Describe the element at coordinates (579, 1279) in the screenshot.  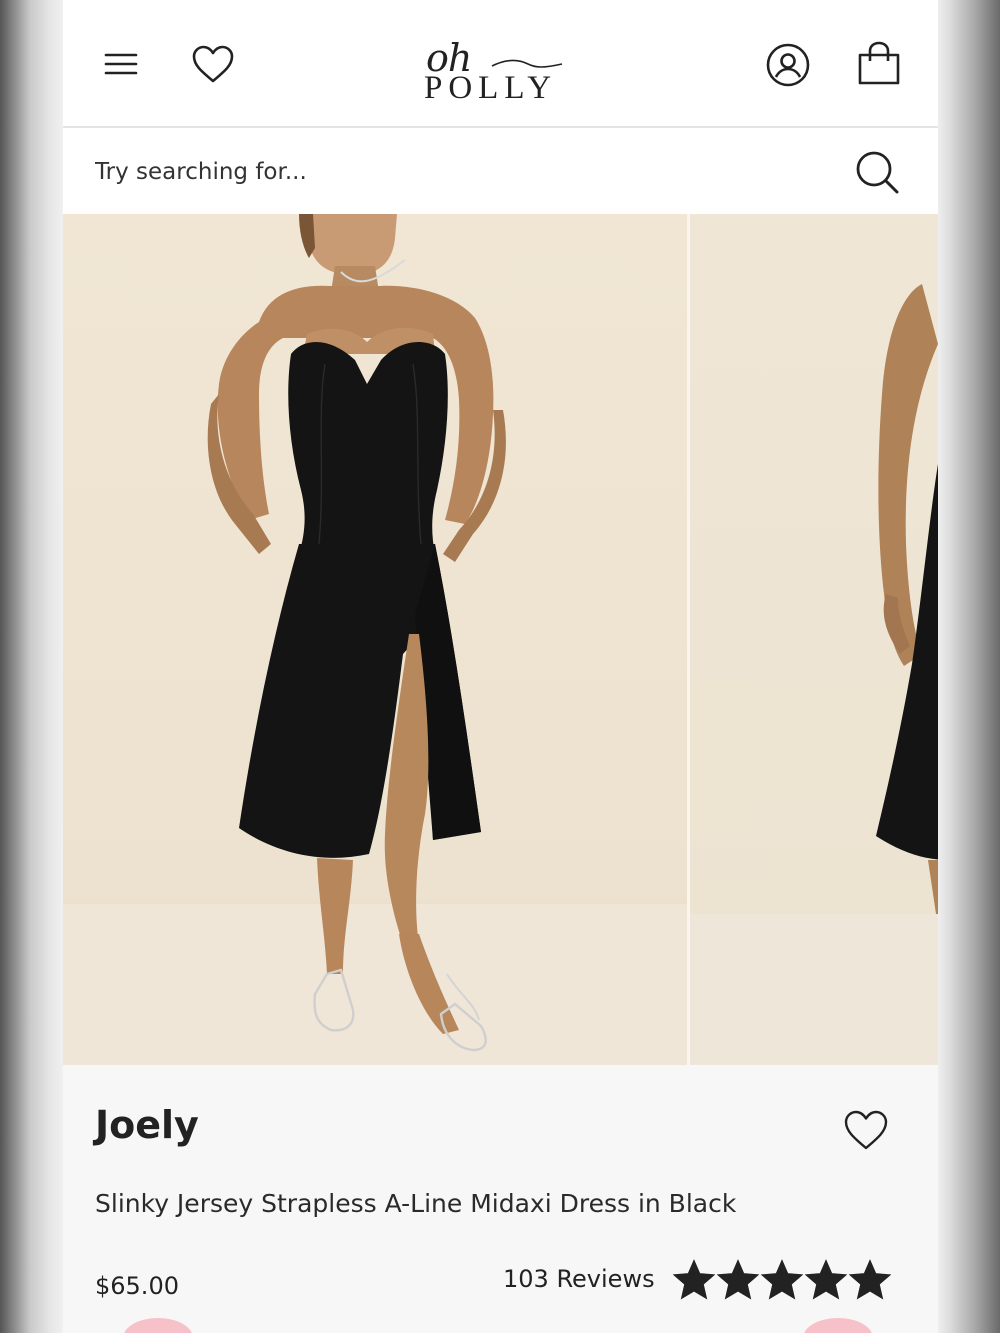
I see `reviews-link: 103 Reviews` at that location.